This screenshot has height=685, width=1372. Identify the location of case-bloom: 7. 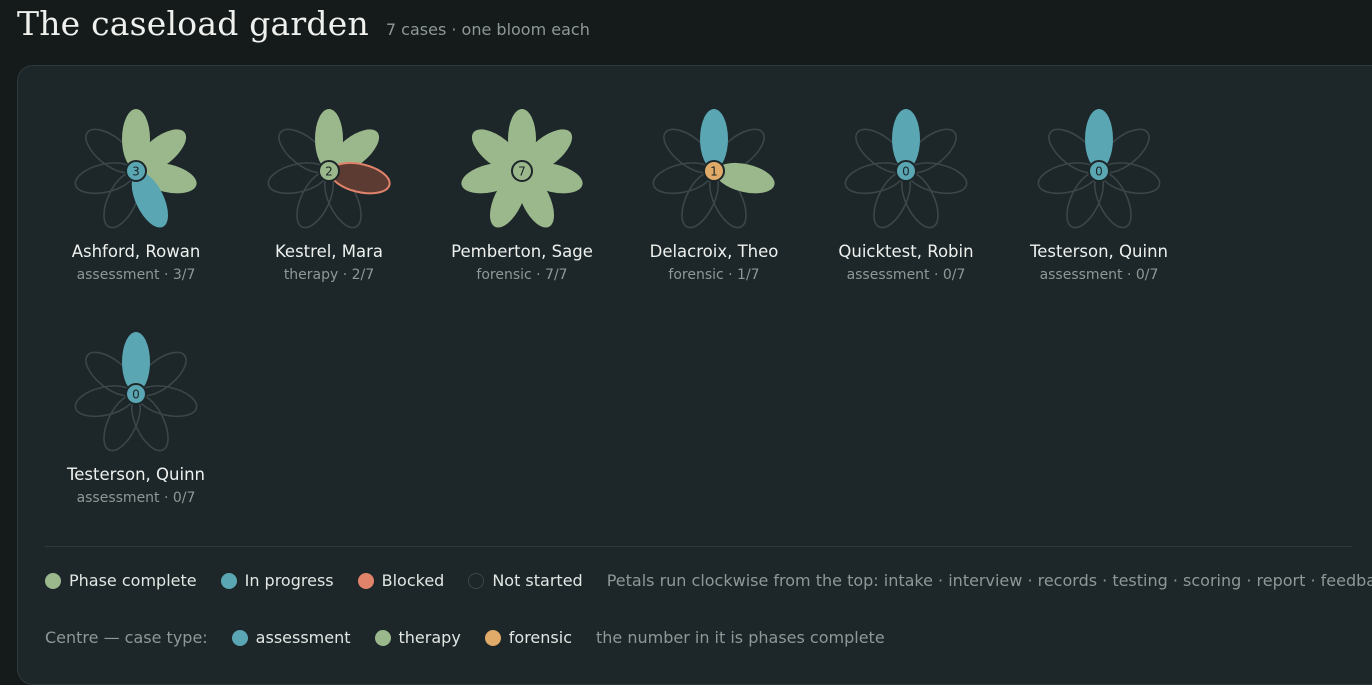
(522, 168).